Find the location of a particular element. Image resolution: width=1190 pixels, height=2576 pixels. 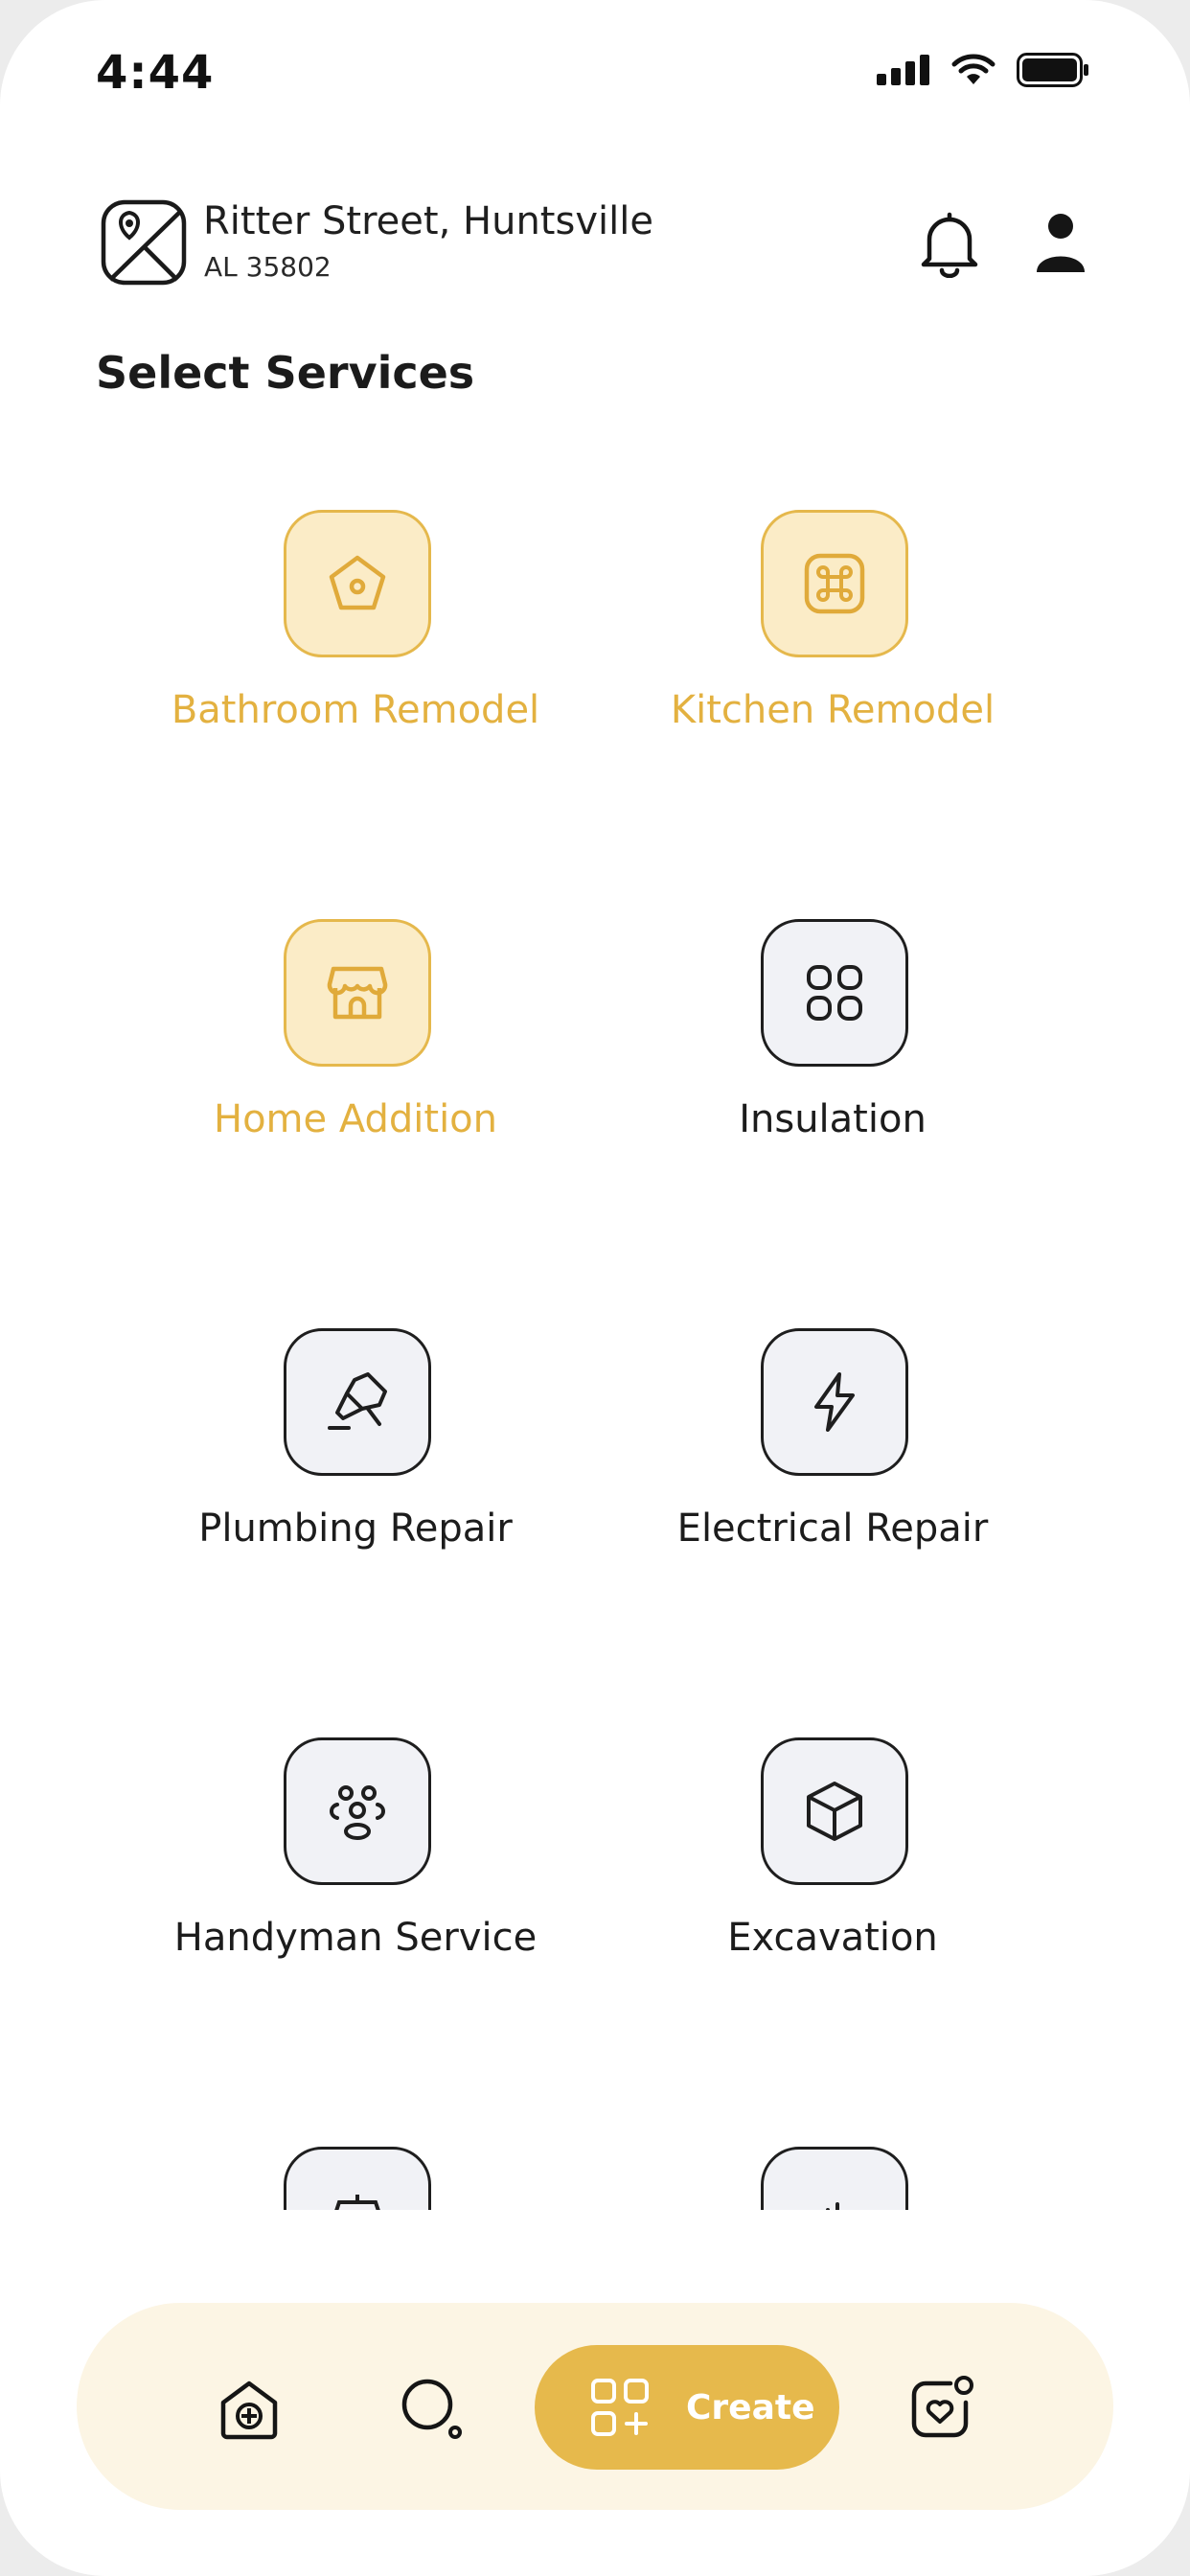

bottom-nav: Create is located at coordinates (595, 2406).